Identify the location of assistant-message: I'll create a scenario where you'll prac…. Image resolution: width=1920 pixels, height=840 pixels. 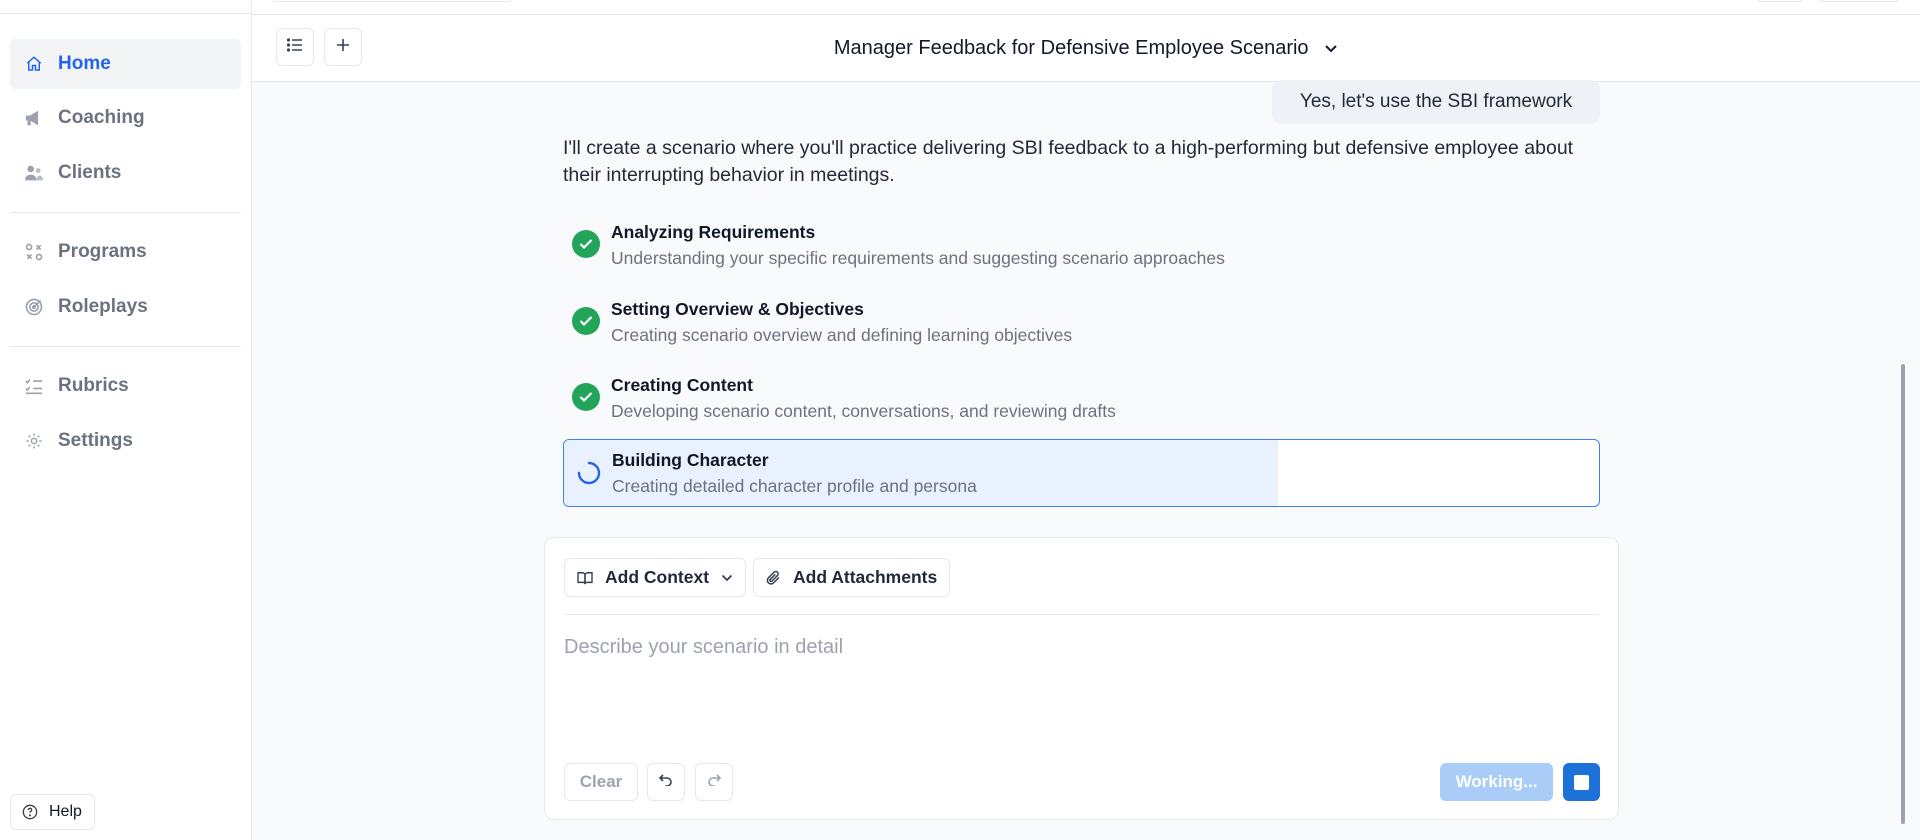
(1068, 161).